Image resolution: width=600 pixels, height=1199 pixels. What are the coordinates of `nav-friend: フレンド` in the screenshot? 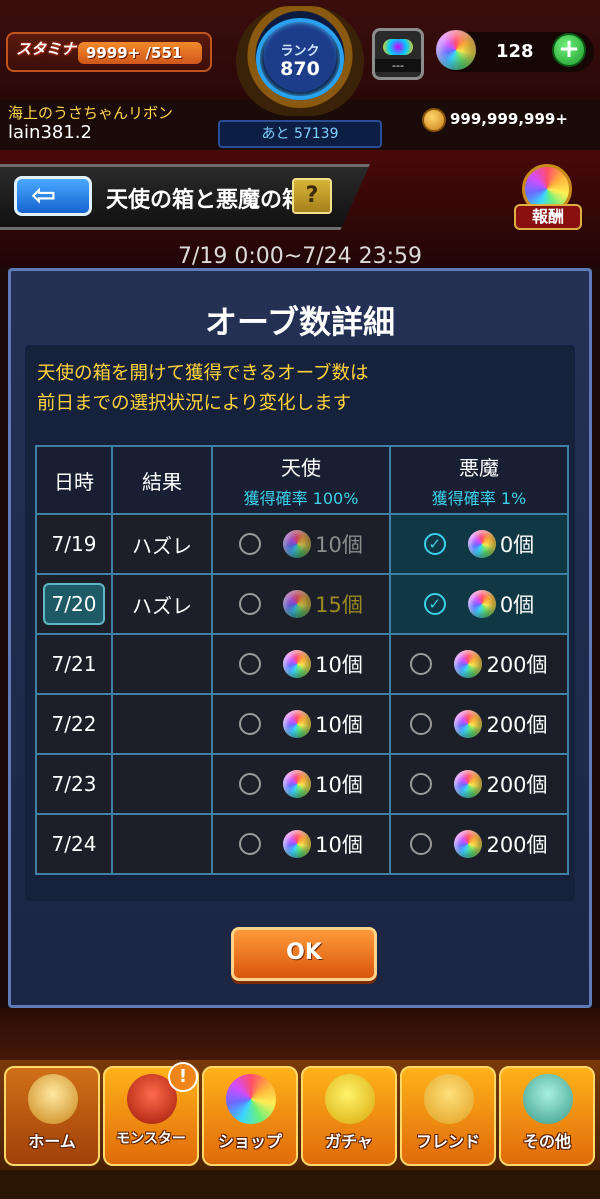 It's located at (448, 1116).